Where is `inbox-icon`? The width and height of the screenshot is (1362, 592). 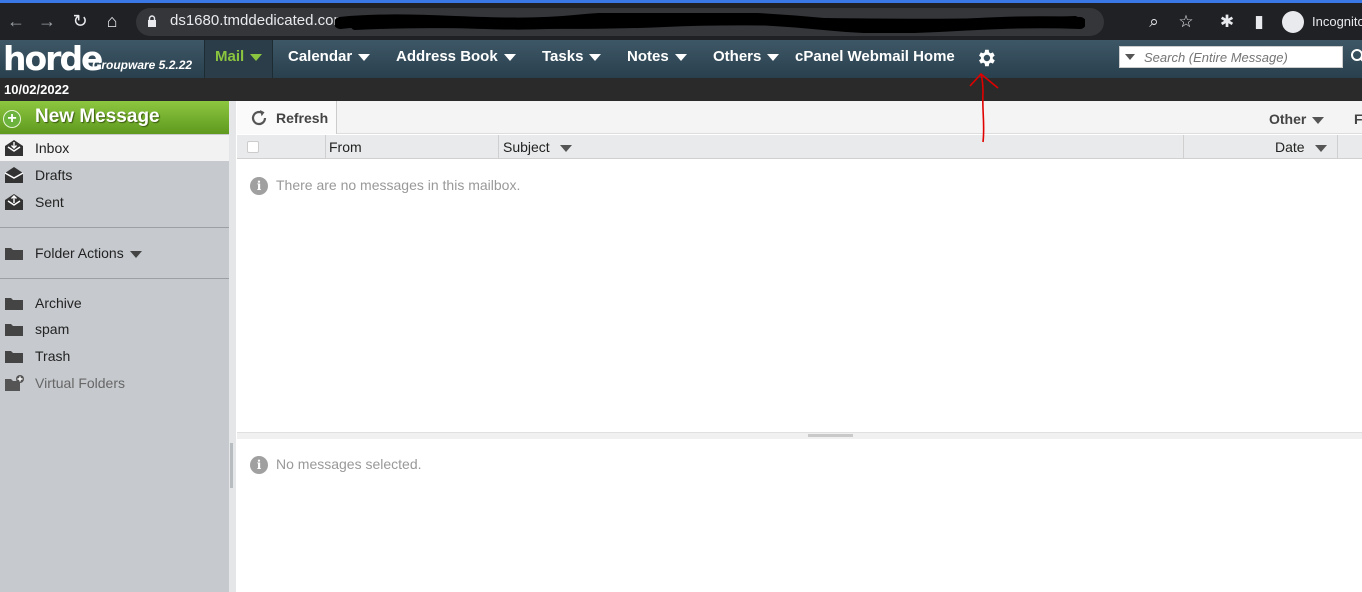
inbox-icon is located at coordinates (14, 148).